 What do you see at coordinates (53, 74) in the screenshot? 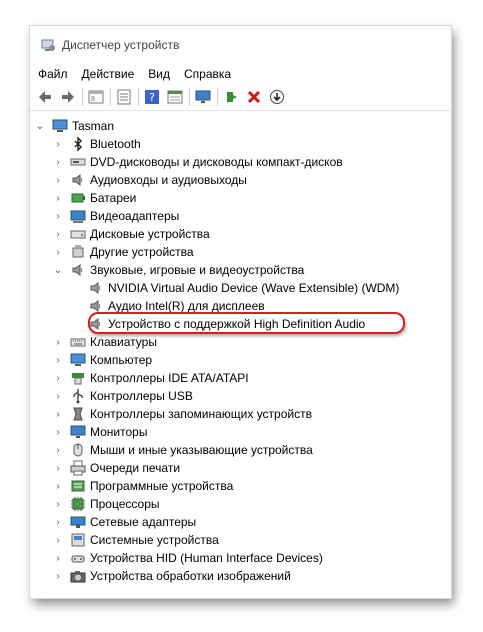
I see `menu-file: Файл` at bounding box center [53, 74].